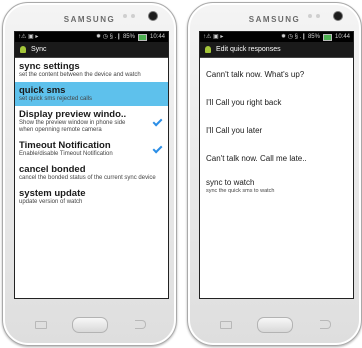 Image resolution: width=362 pixels, height=348 pixels. What do you see at coordinates (56, 99) in the screenshot?
I see `setting-subtitle: set quick sms rejected calls` at bounding box center [56, 99].